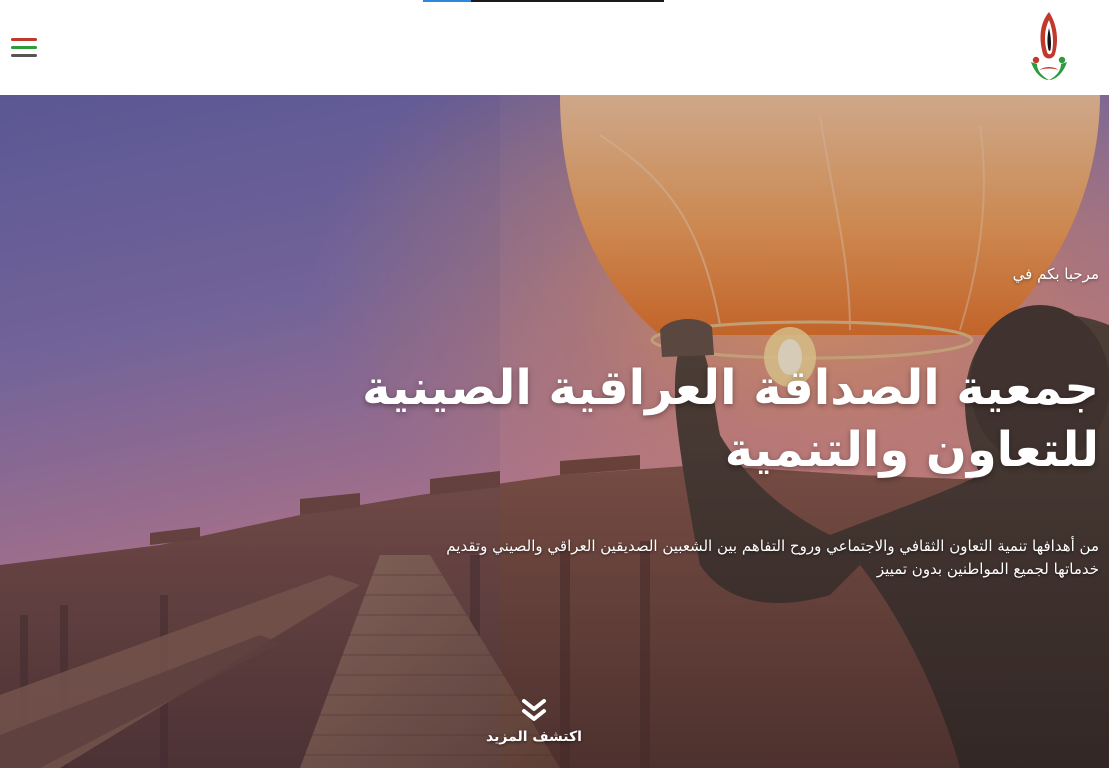 The height and width of the screenshot is (768, 1109). What do you see at coordinates (1049, 48) in the screenshot?
I see `society-logo-icon` at bounding box center [1049, 48].